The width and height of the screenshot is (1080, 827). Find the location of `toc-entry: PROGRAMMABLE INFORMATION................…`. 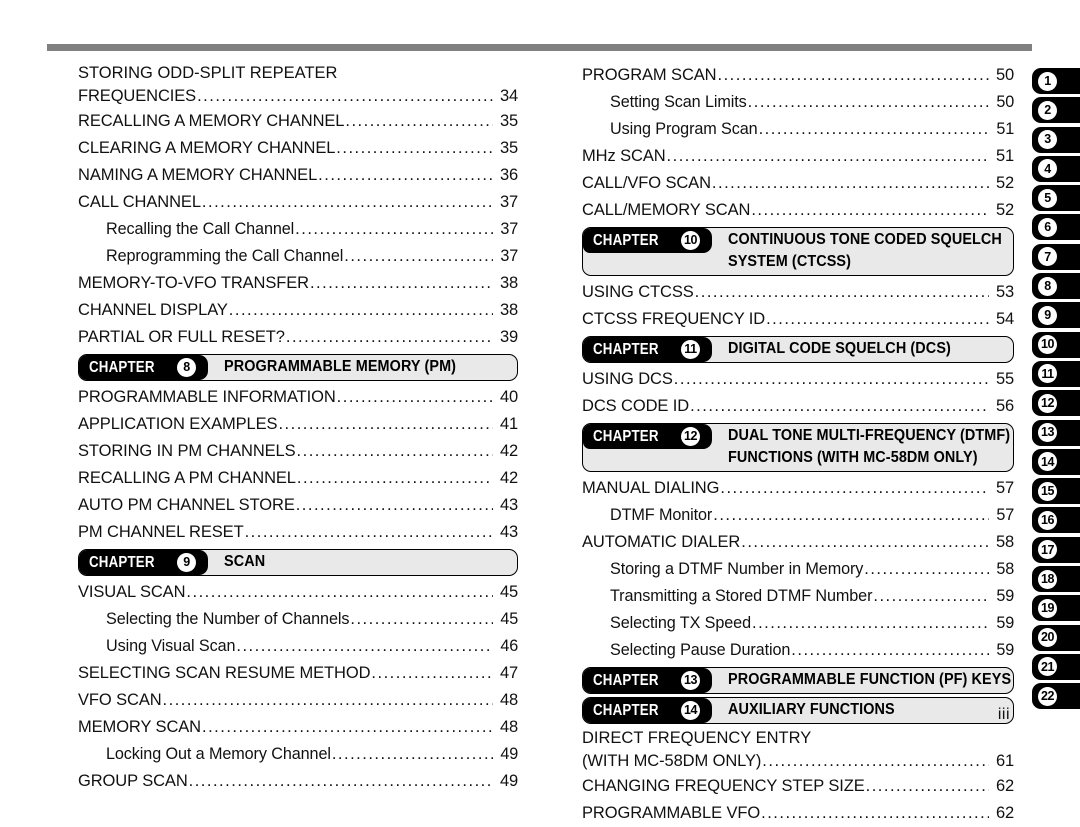

toc-entry: PROGRAMMABLE INFORMATION................… is located at coordinates (298, 397).